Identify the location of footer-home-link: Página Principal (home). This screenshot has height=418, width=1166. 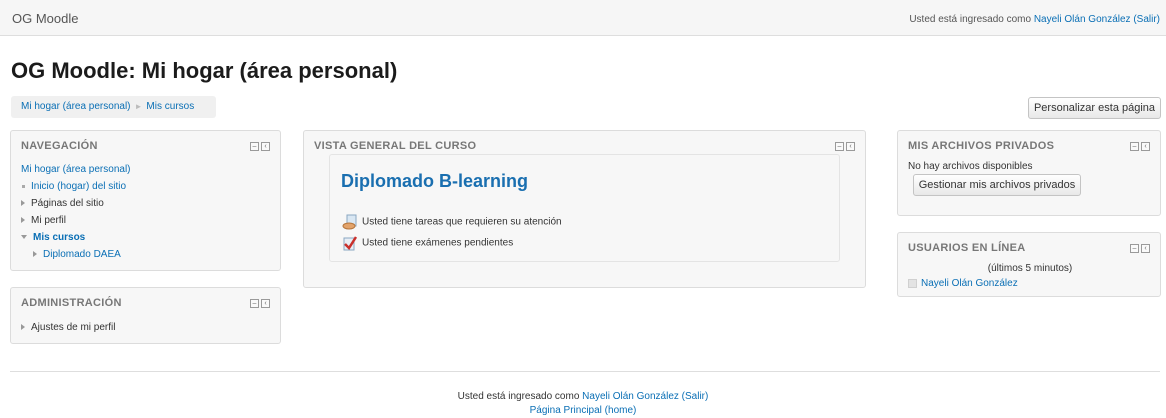
(583, 410).